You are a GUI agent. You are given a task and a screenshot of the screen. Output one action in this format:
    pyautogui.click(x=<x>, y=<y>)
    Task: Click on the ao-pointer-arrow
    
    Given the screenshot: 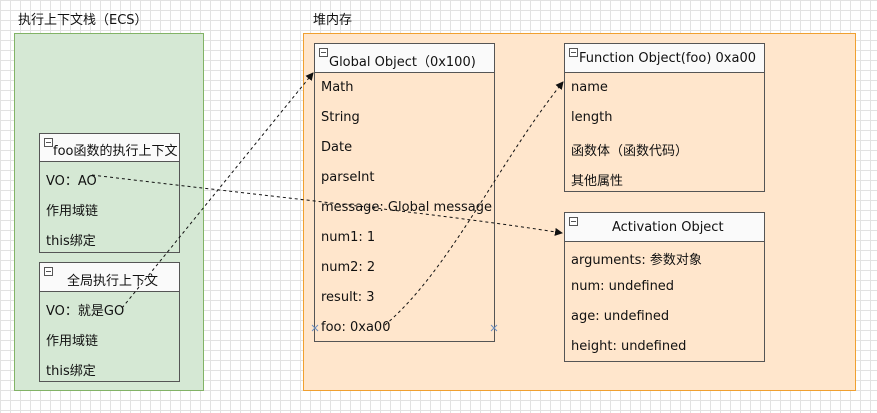 What is the action you would take?
    pyautogui.click(x=327, y=205)
    